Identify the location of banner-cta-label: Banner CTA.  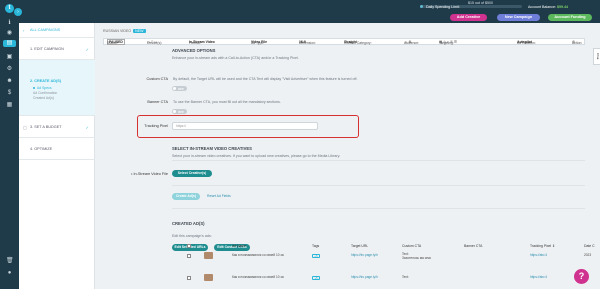
(157, 102).